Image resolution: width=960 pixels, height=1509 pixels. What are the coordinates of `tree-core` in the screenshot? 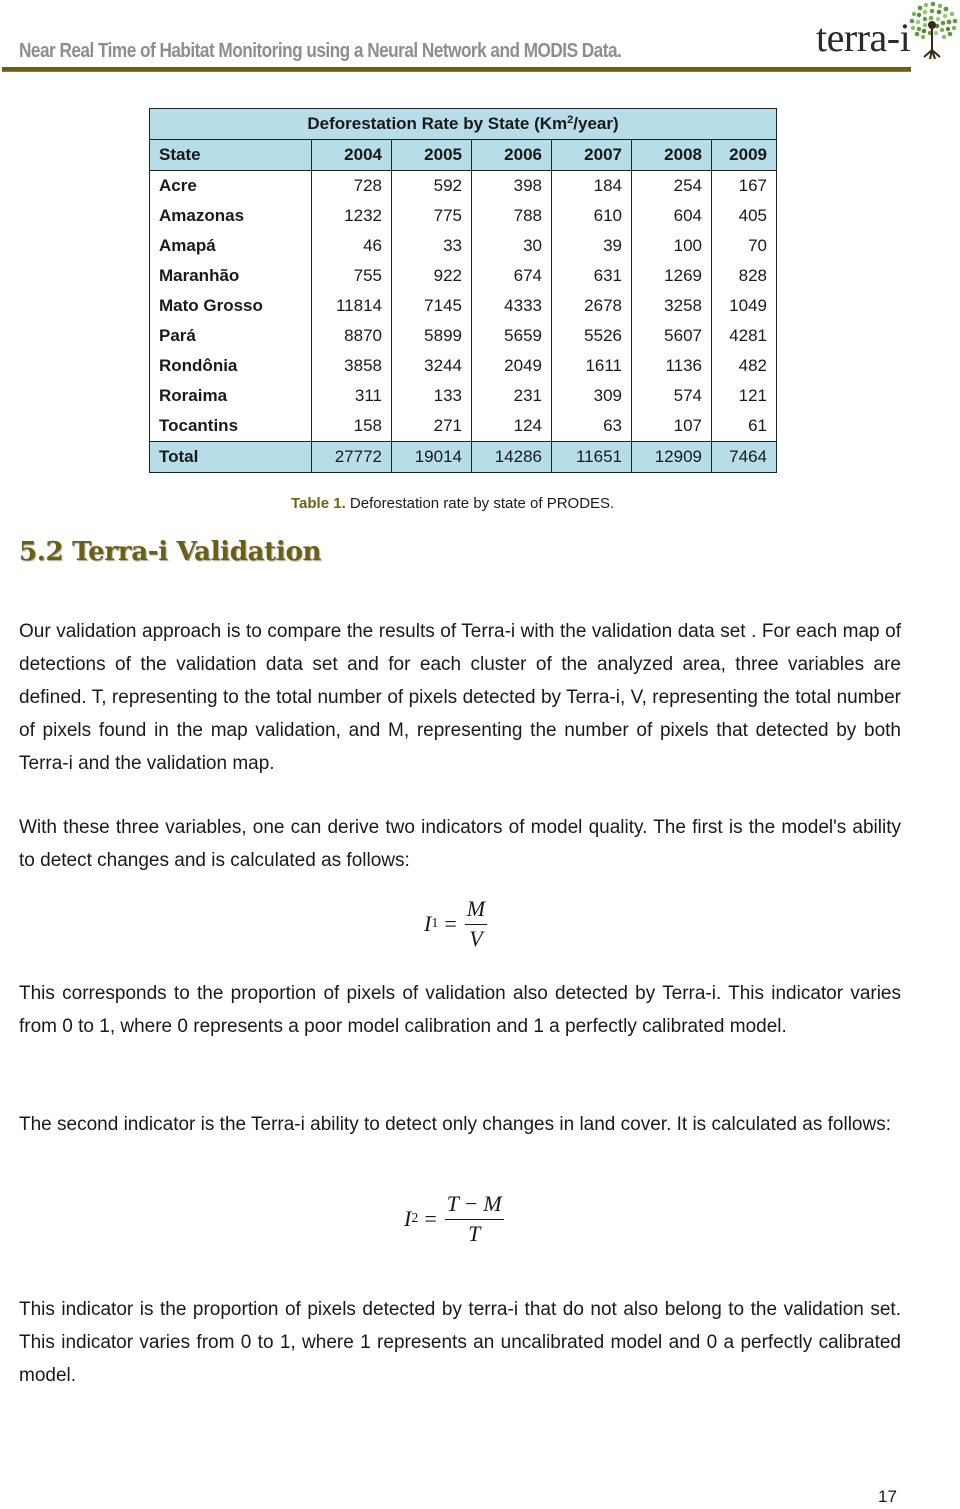 It's located at (932, 25).